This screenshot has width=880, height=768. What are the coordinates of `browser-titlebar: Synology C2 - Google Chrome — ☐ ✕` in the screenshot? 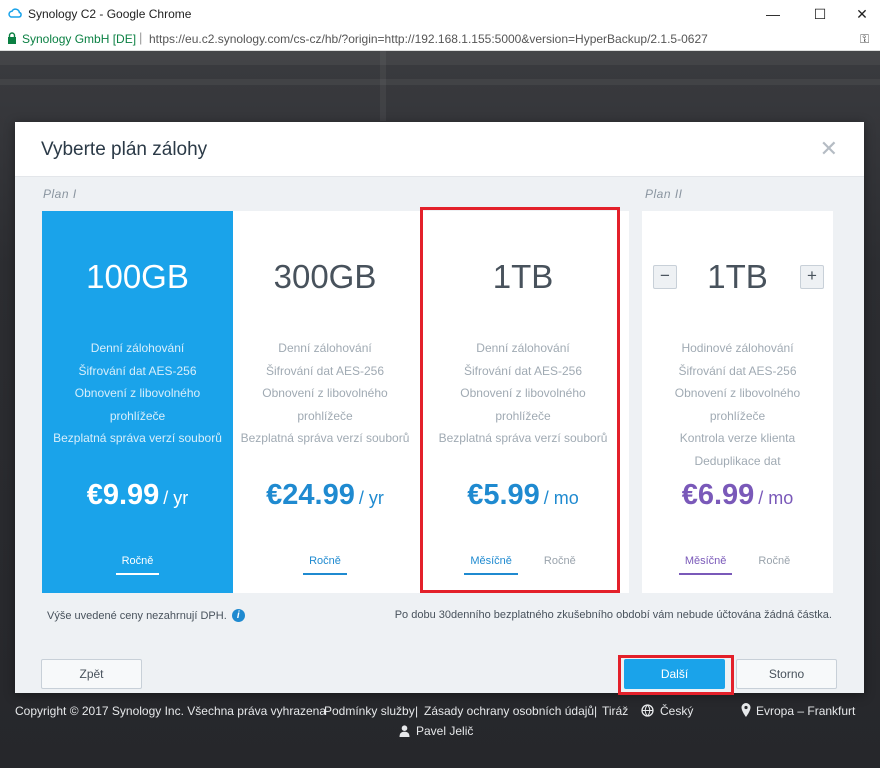 It's located at (440, 14).